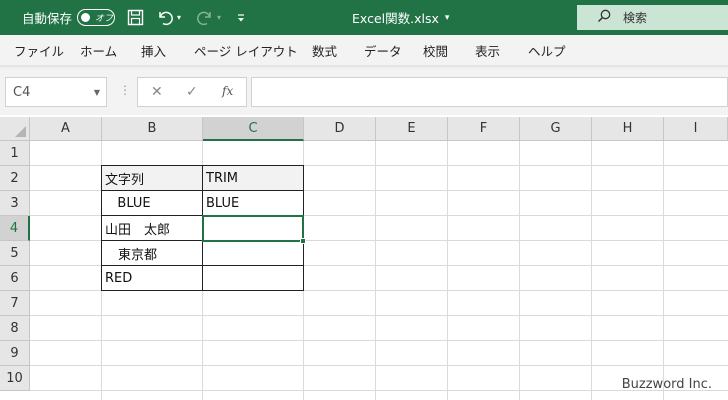  I want to click on column-header-e: E, so click(412, 129).